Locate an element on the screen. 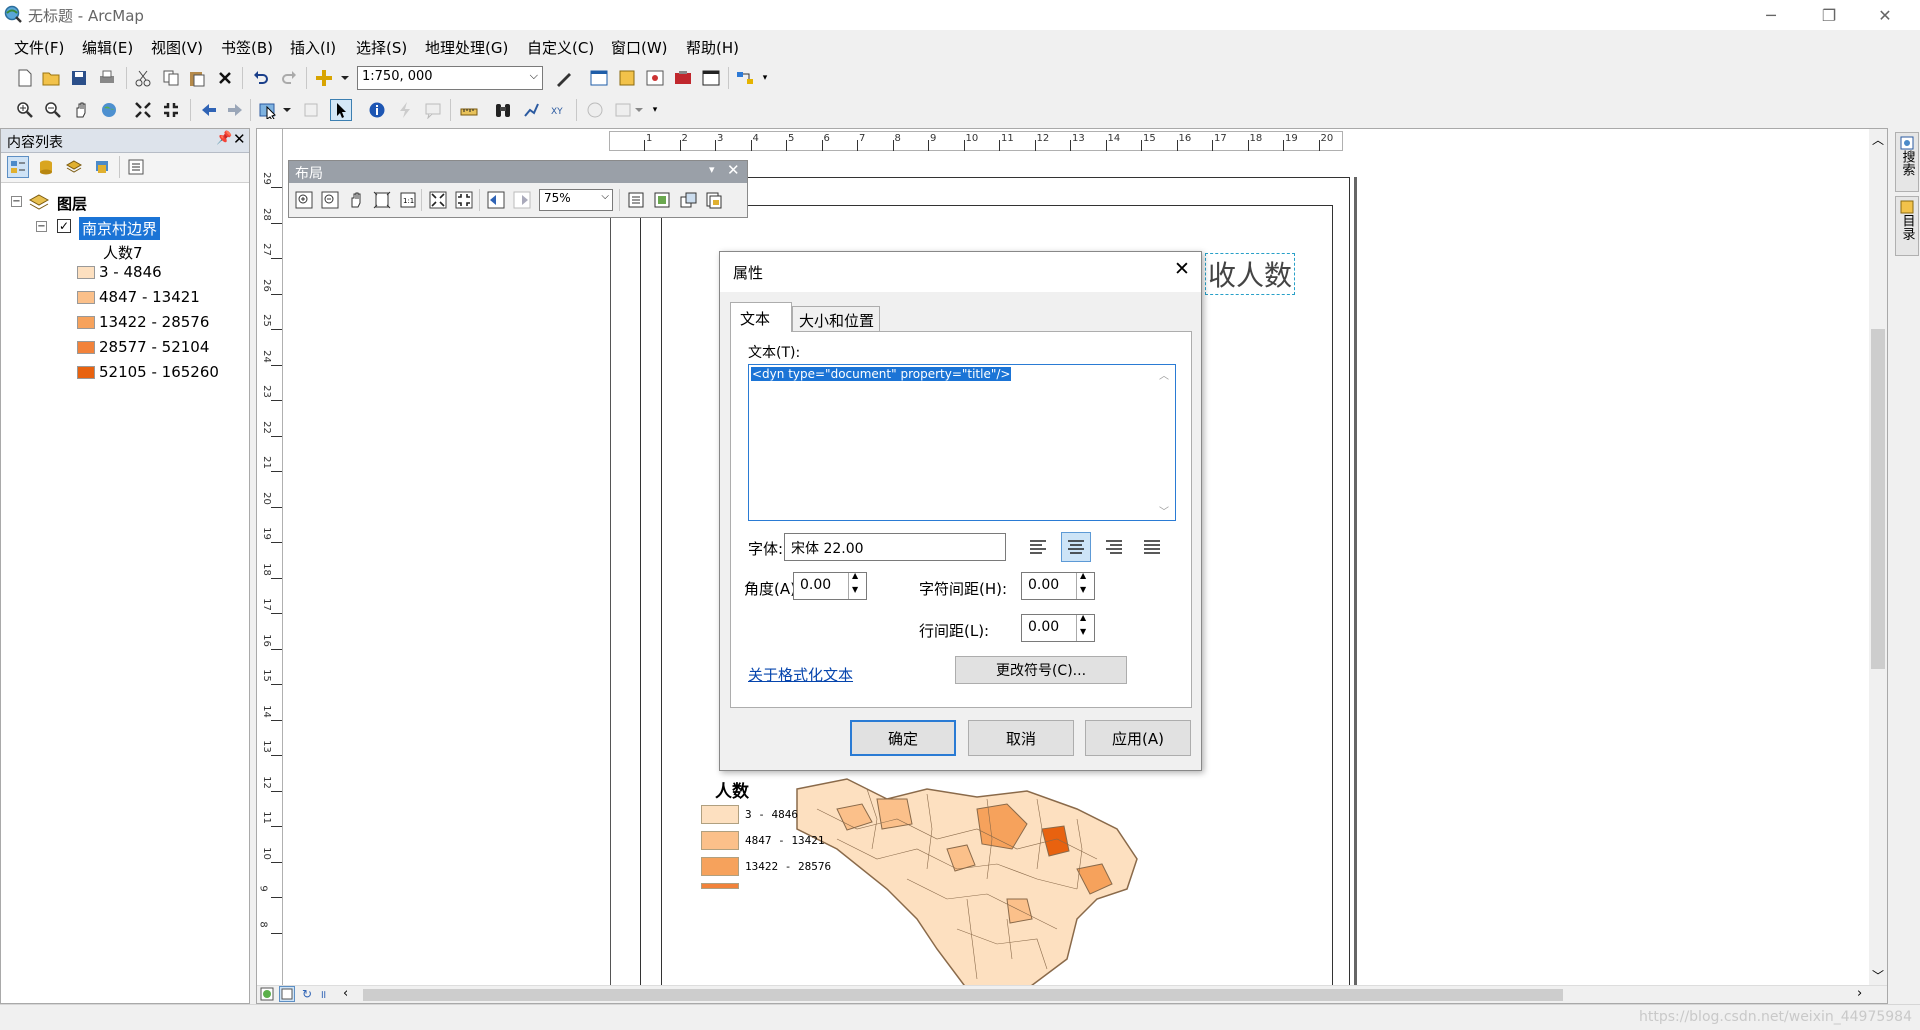 The image size is (1920, 1030). dialog-close-icon: ✕ is located at coordinates (1182, 269).